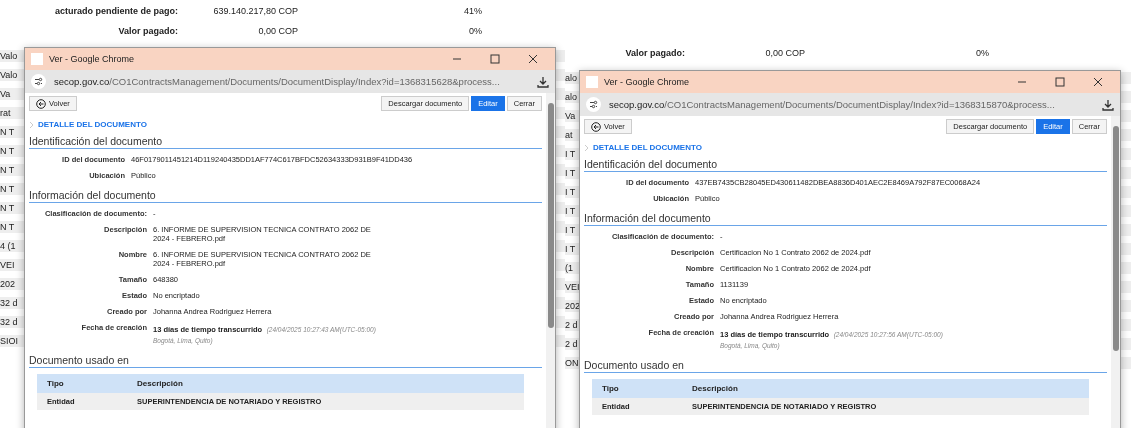  Describe the element at coordinates (255, 11) in the screenshot. I see `summary-value: 639.140.217,80 COP` at that location.